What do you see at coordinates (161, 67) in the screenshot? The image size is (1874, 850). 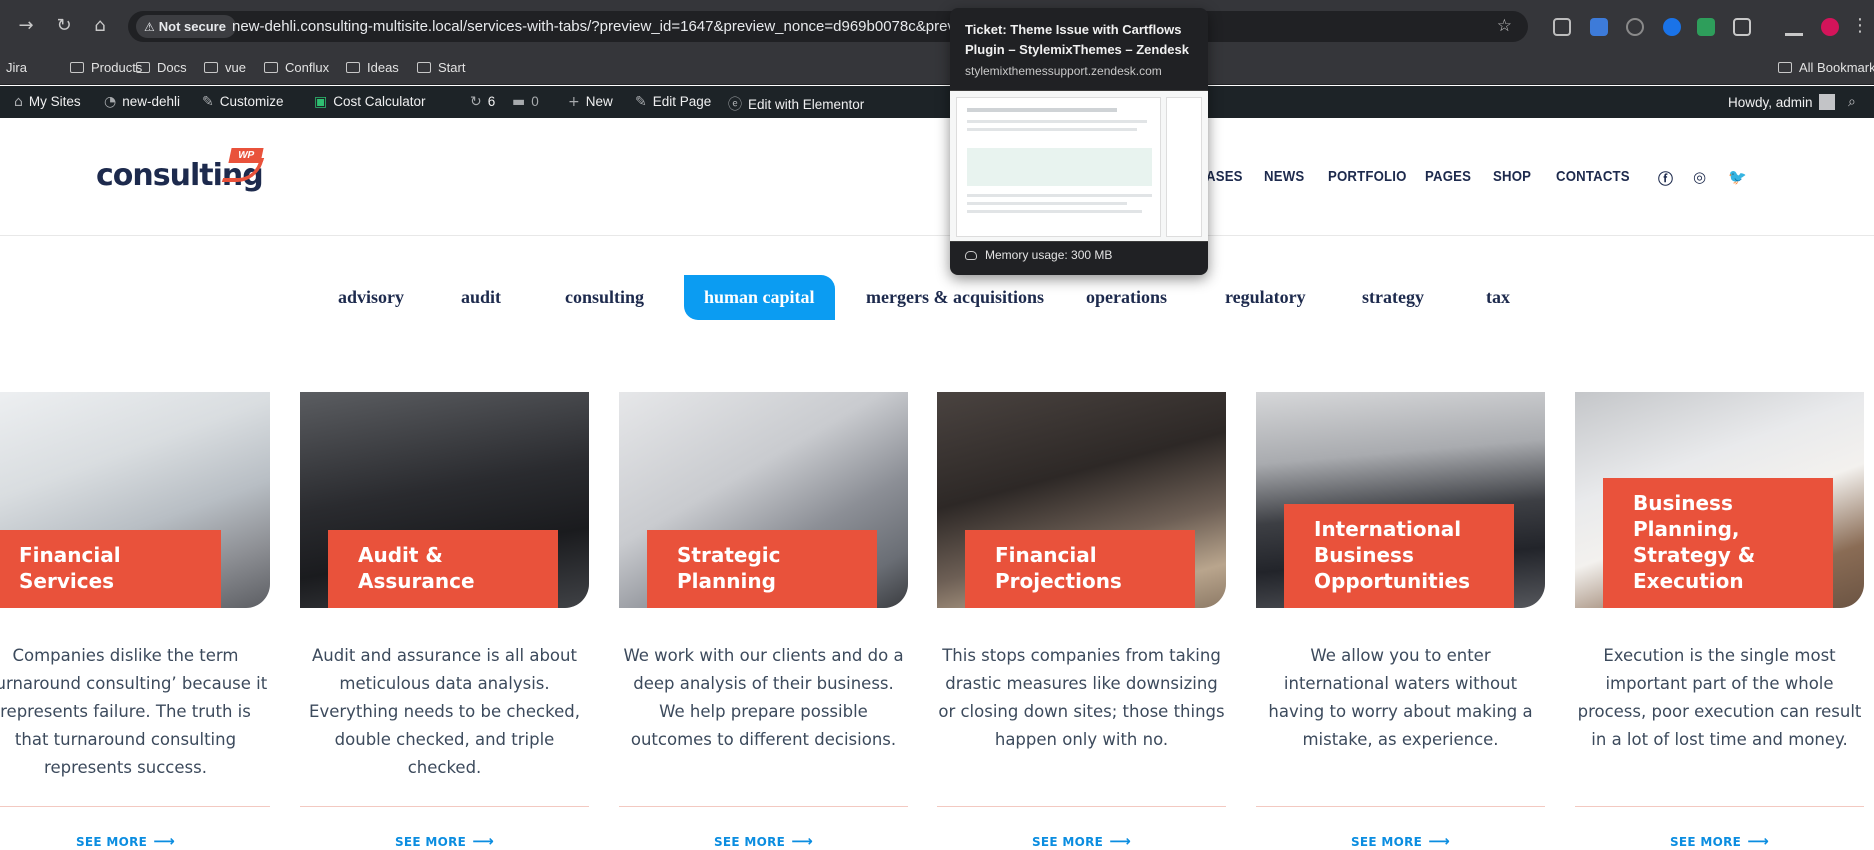 I see `bookmark-docs: Docs` at bounding box center [161, 67].